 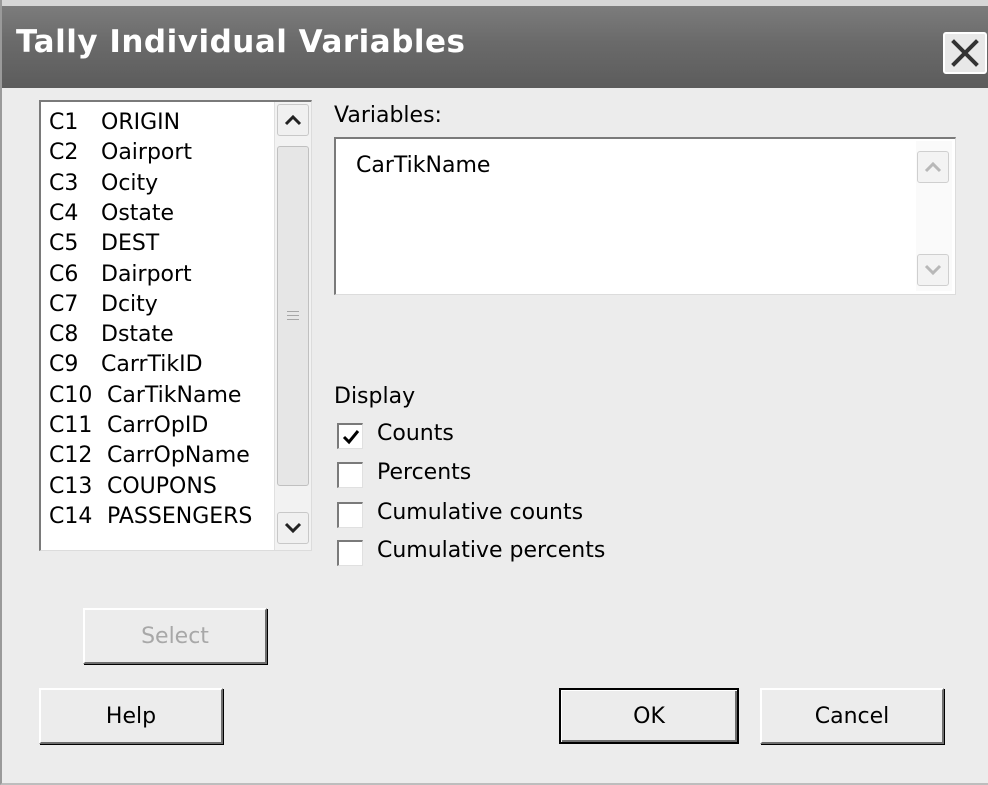 I want to click on column-id: C13, so click(x=71, y=486).